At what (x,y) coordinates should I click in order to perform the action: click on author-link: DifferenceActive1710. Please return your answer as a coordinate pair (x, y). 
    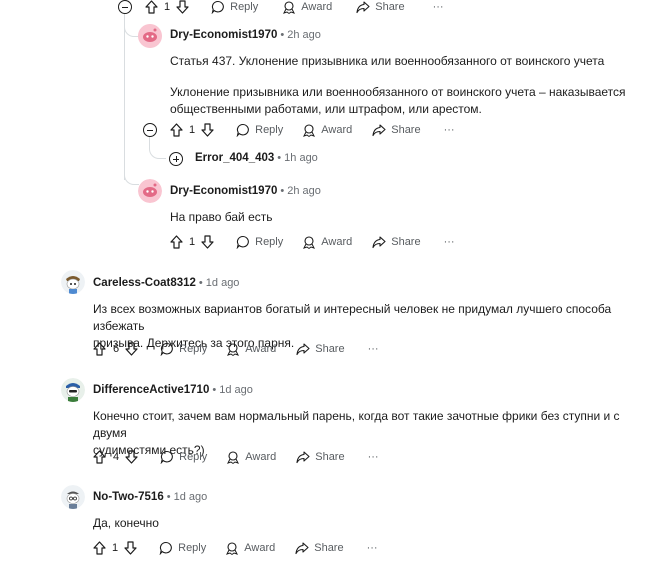
    Looking at the image, I should click on (151, 390).